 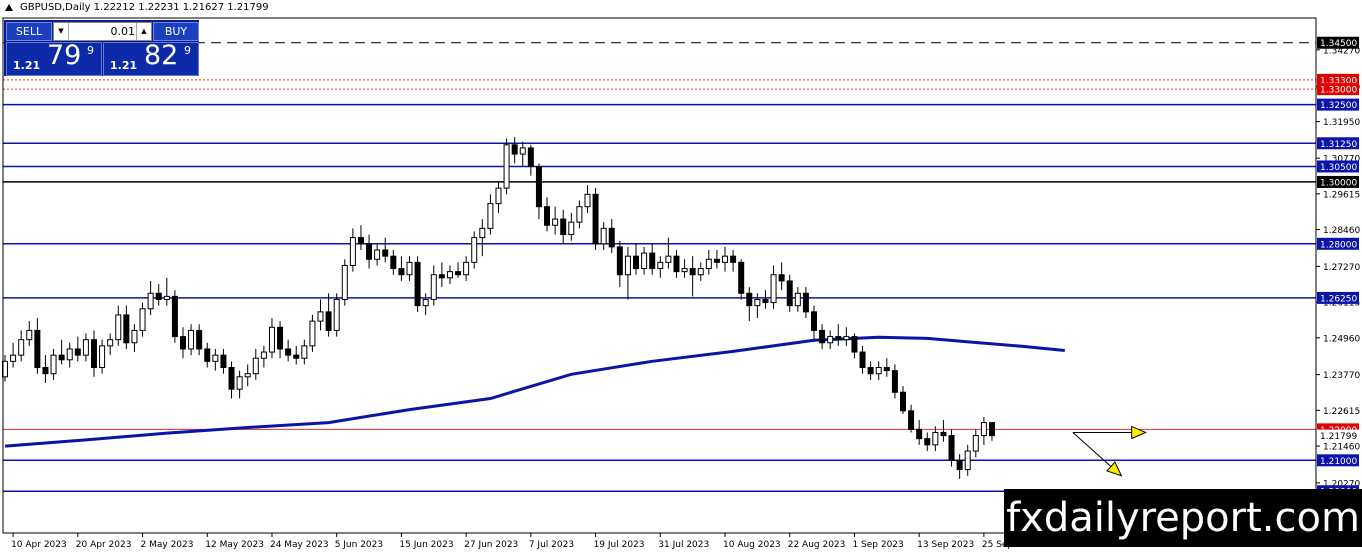 I want to click on y-tick-label: 1.21460, so click(x=1341, y=448).